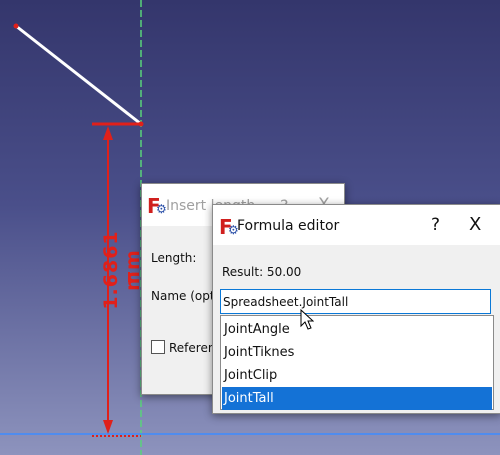  Describe the element at coordinates (288, 226) in the screenshot. I see `formula-editor-title: Formula editor` at that location.